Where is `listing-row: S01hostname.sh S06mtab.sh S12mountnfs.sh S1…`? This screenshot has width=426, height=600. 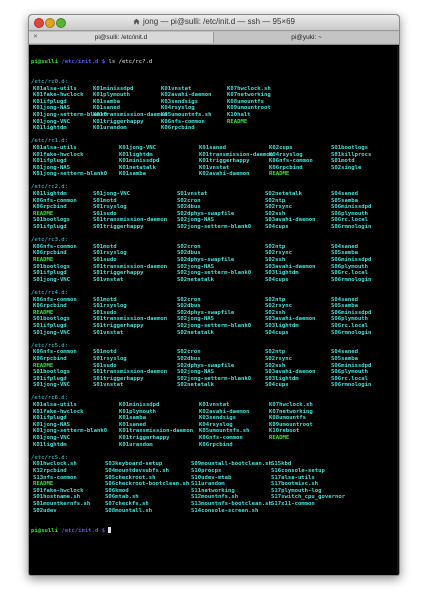
listing-row: S01hostname.sh S06mtab.sh S12mountnfs.sh S1… is located at coordinates (214, 497).